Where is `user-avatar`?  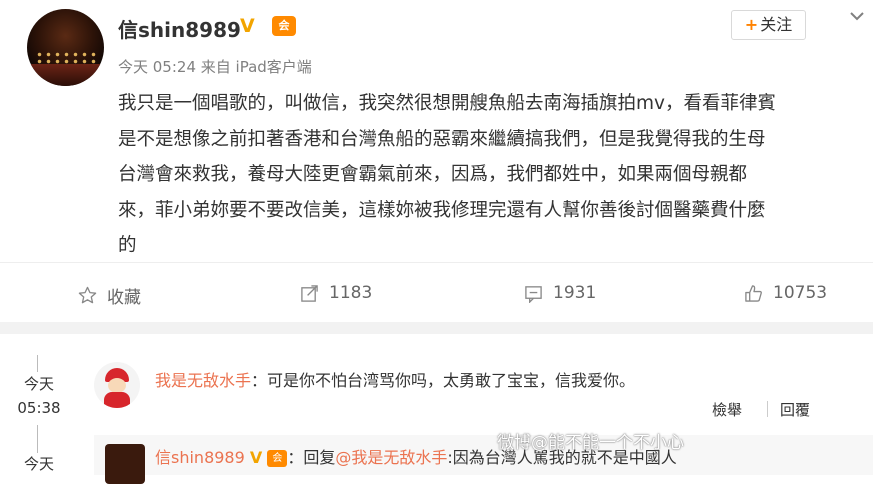 user-avatar is located at coordinates (65, 47).